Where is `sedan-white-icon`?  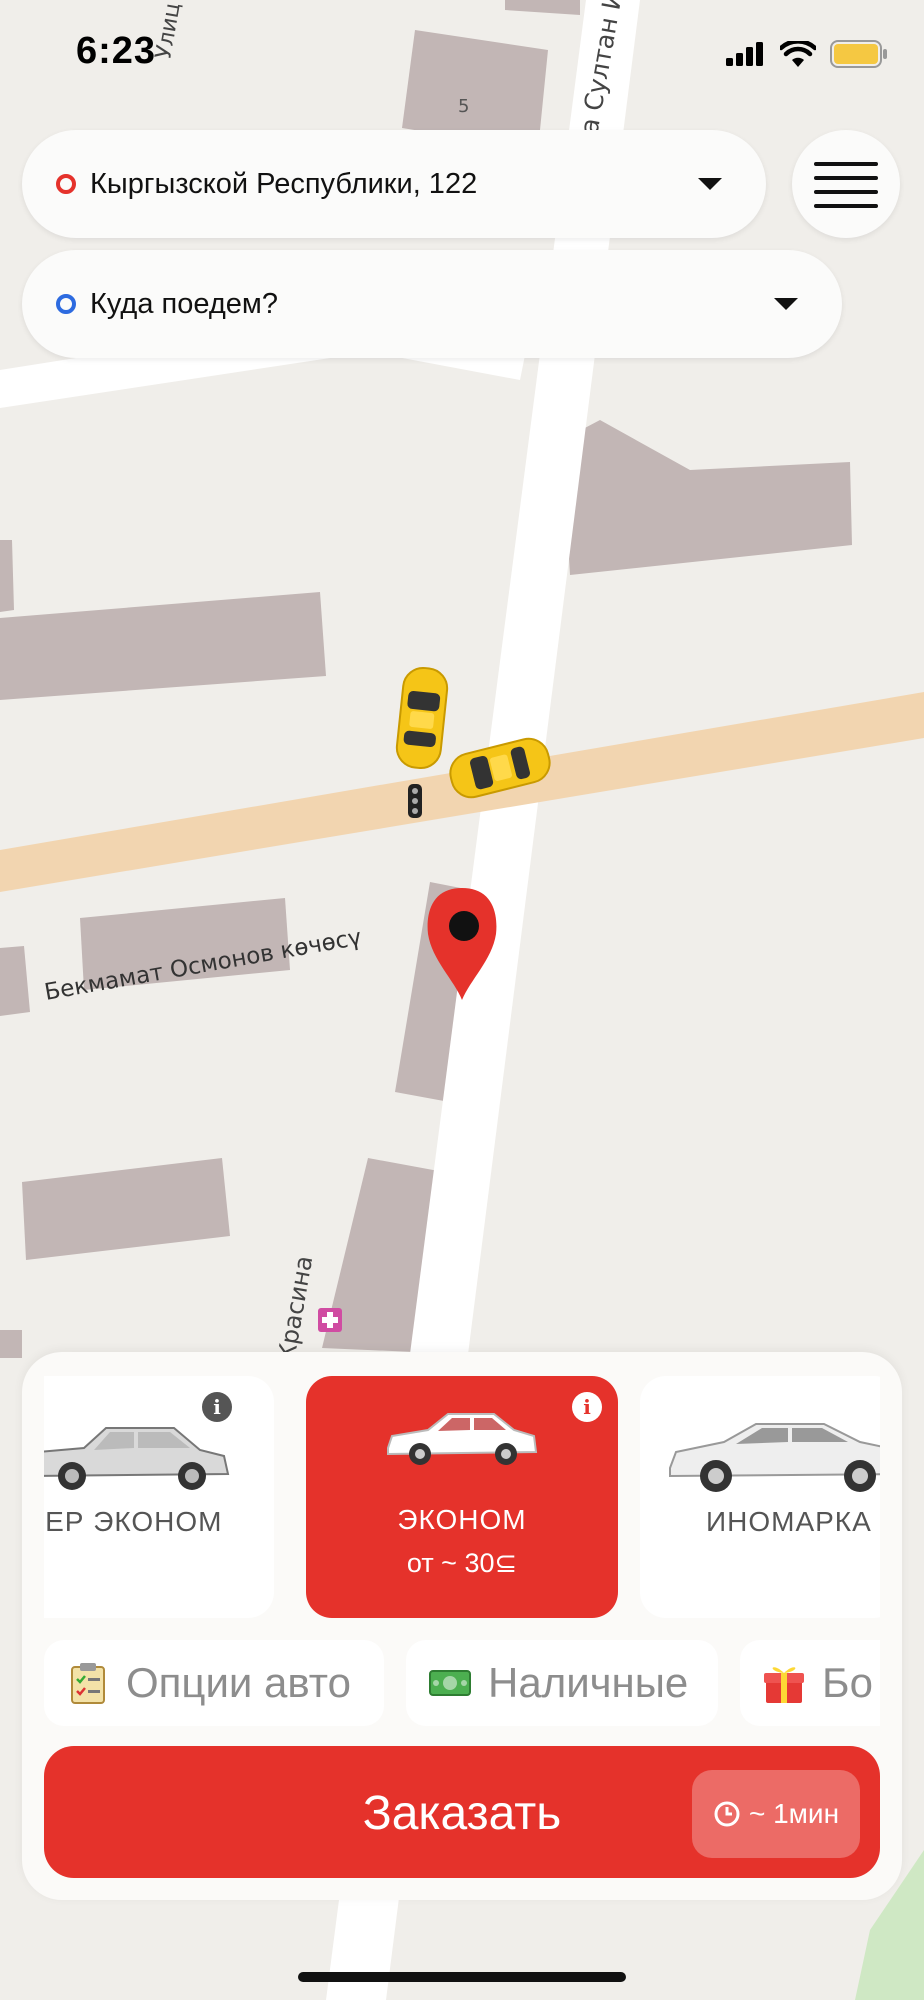
sedan-white-icon is located at coordinates (462, 1439).